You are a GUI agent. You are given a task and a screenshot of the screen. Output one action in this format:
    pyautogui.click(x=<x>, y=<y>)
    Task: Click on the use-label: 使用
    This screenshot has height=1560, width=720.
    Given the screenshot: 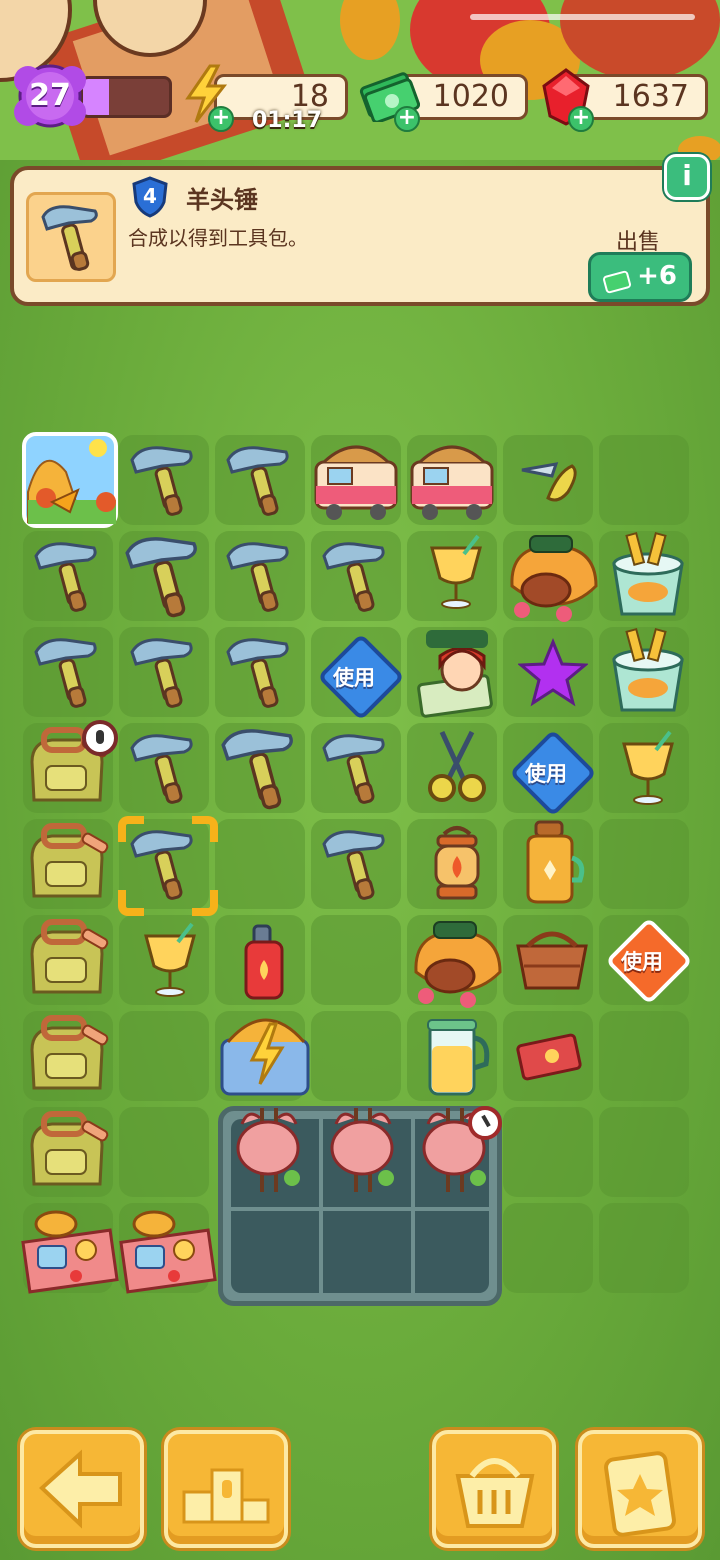 What is the action you would take?
    pyautogui.click(x=642, y=962)
    